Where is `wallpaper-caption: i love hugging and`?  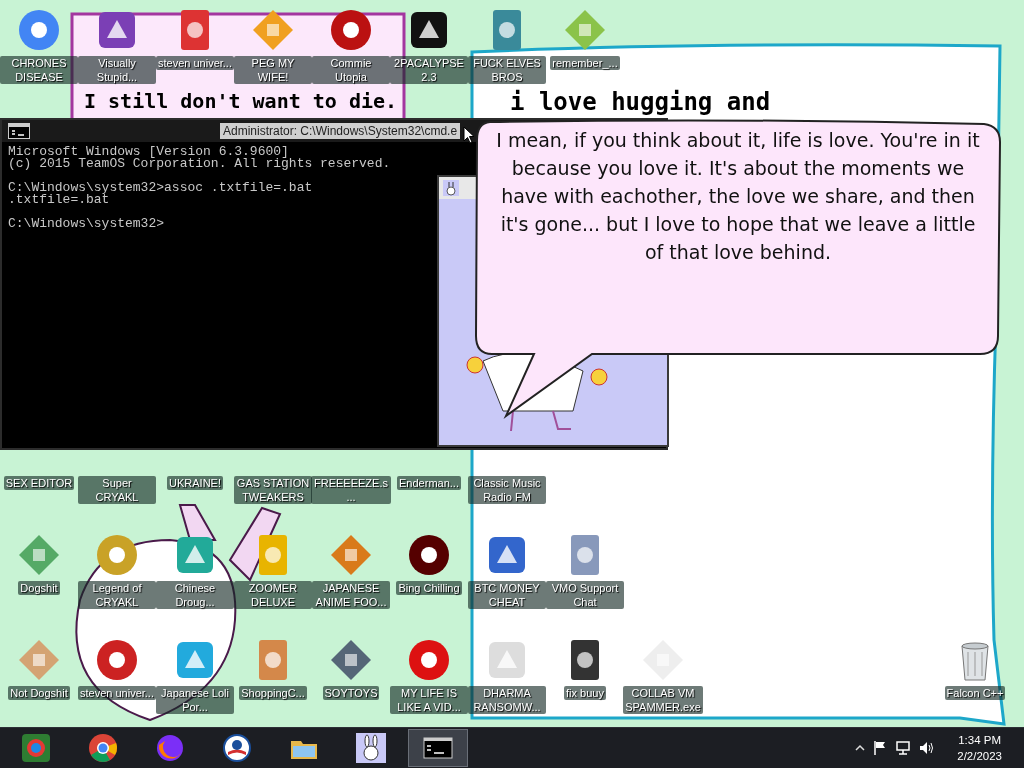 wallpaper-caption: i love hugging and is located at coordinates (640, 102).